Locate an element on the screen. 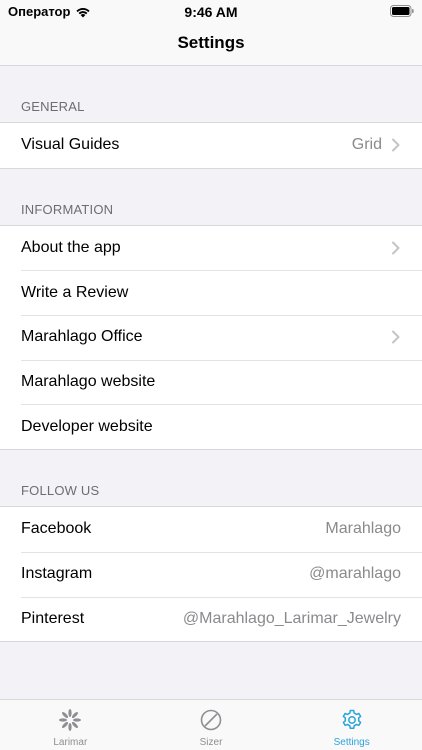  section-header-general: GENERAL is located at coordinates (53, 106).